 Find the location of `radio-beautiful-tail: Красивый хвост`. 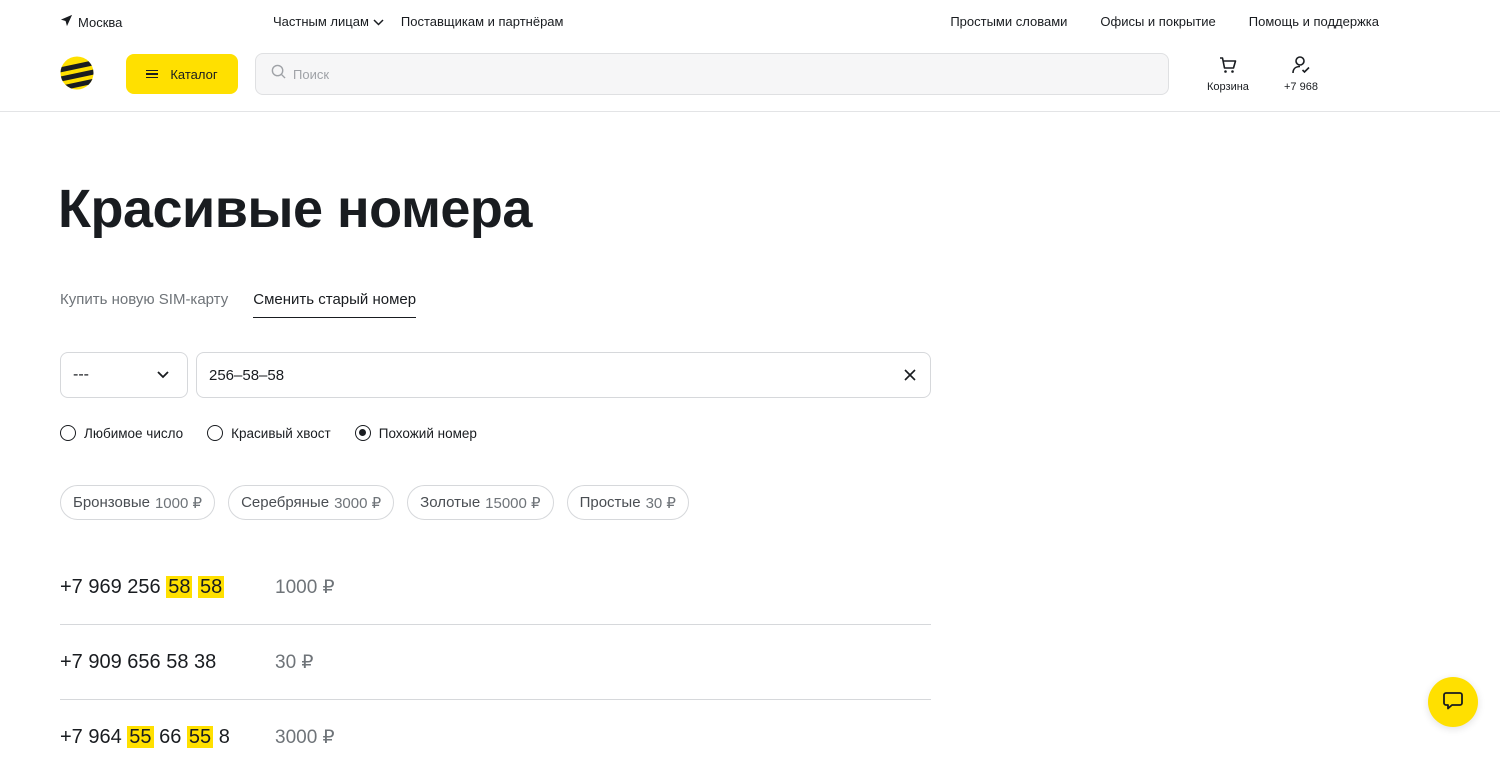

radio-beautiful-tail: Красивый хвост is located at coordinates (269, 433).